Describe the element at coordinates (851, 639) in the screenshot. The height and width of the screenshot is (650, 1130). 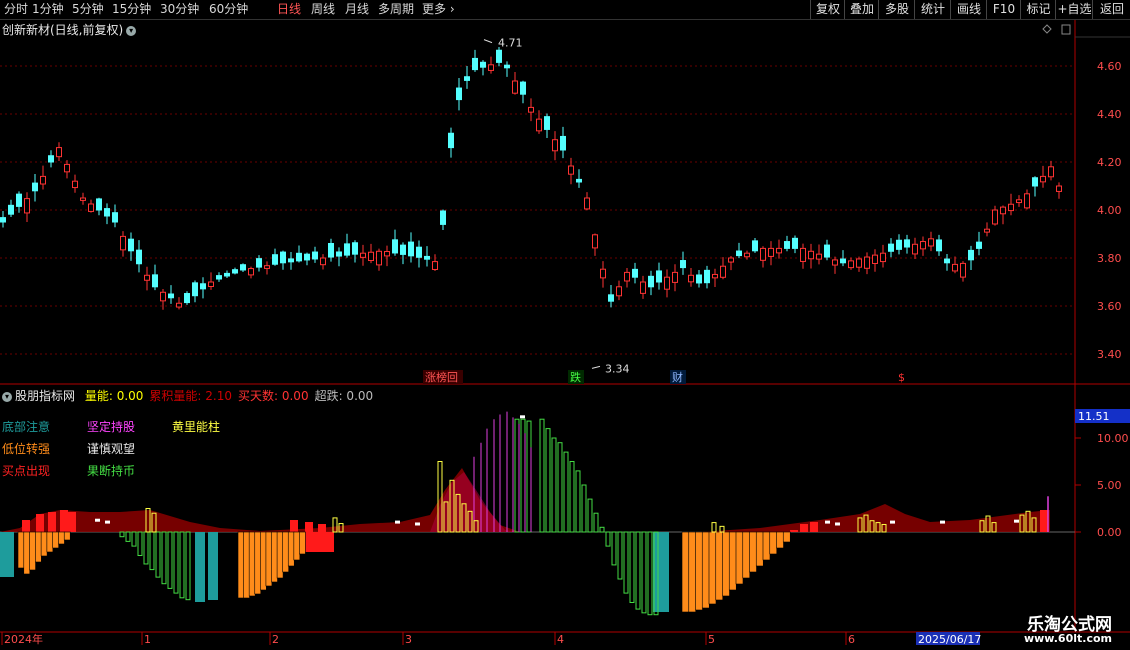
I see `time-label-6: 6` at that location.